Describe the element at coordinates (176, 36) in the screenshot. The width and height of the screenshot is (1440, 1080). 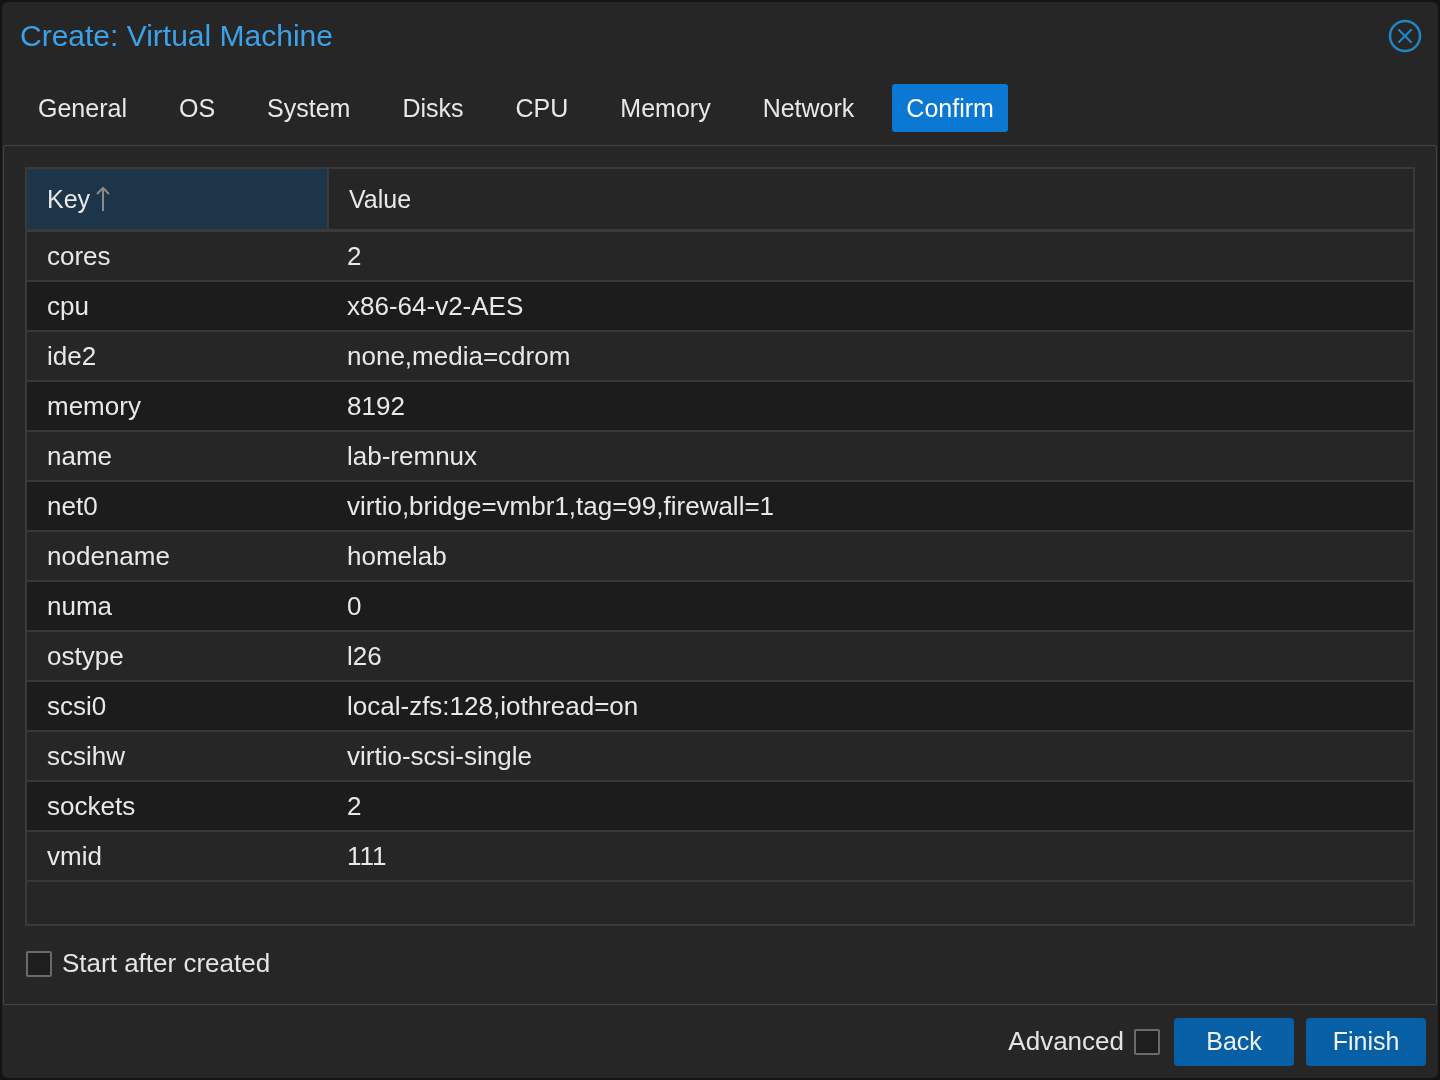
I see `window-title: Create: Virtual Machine` at that location.